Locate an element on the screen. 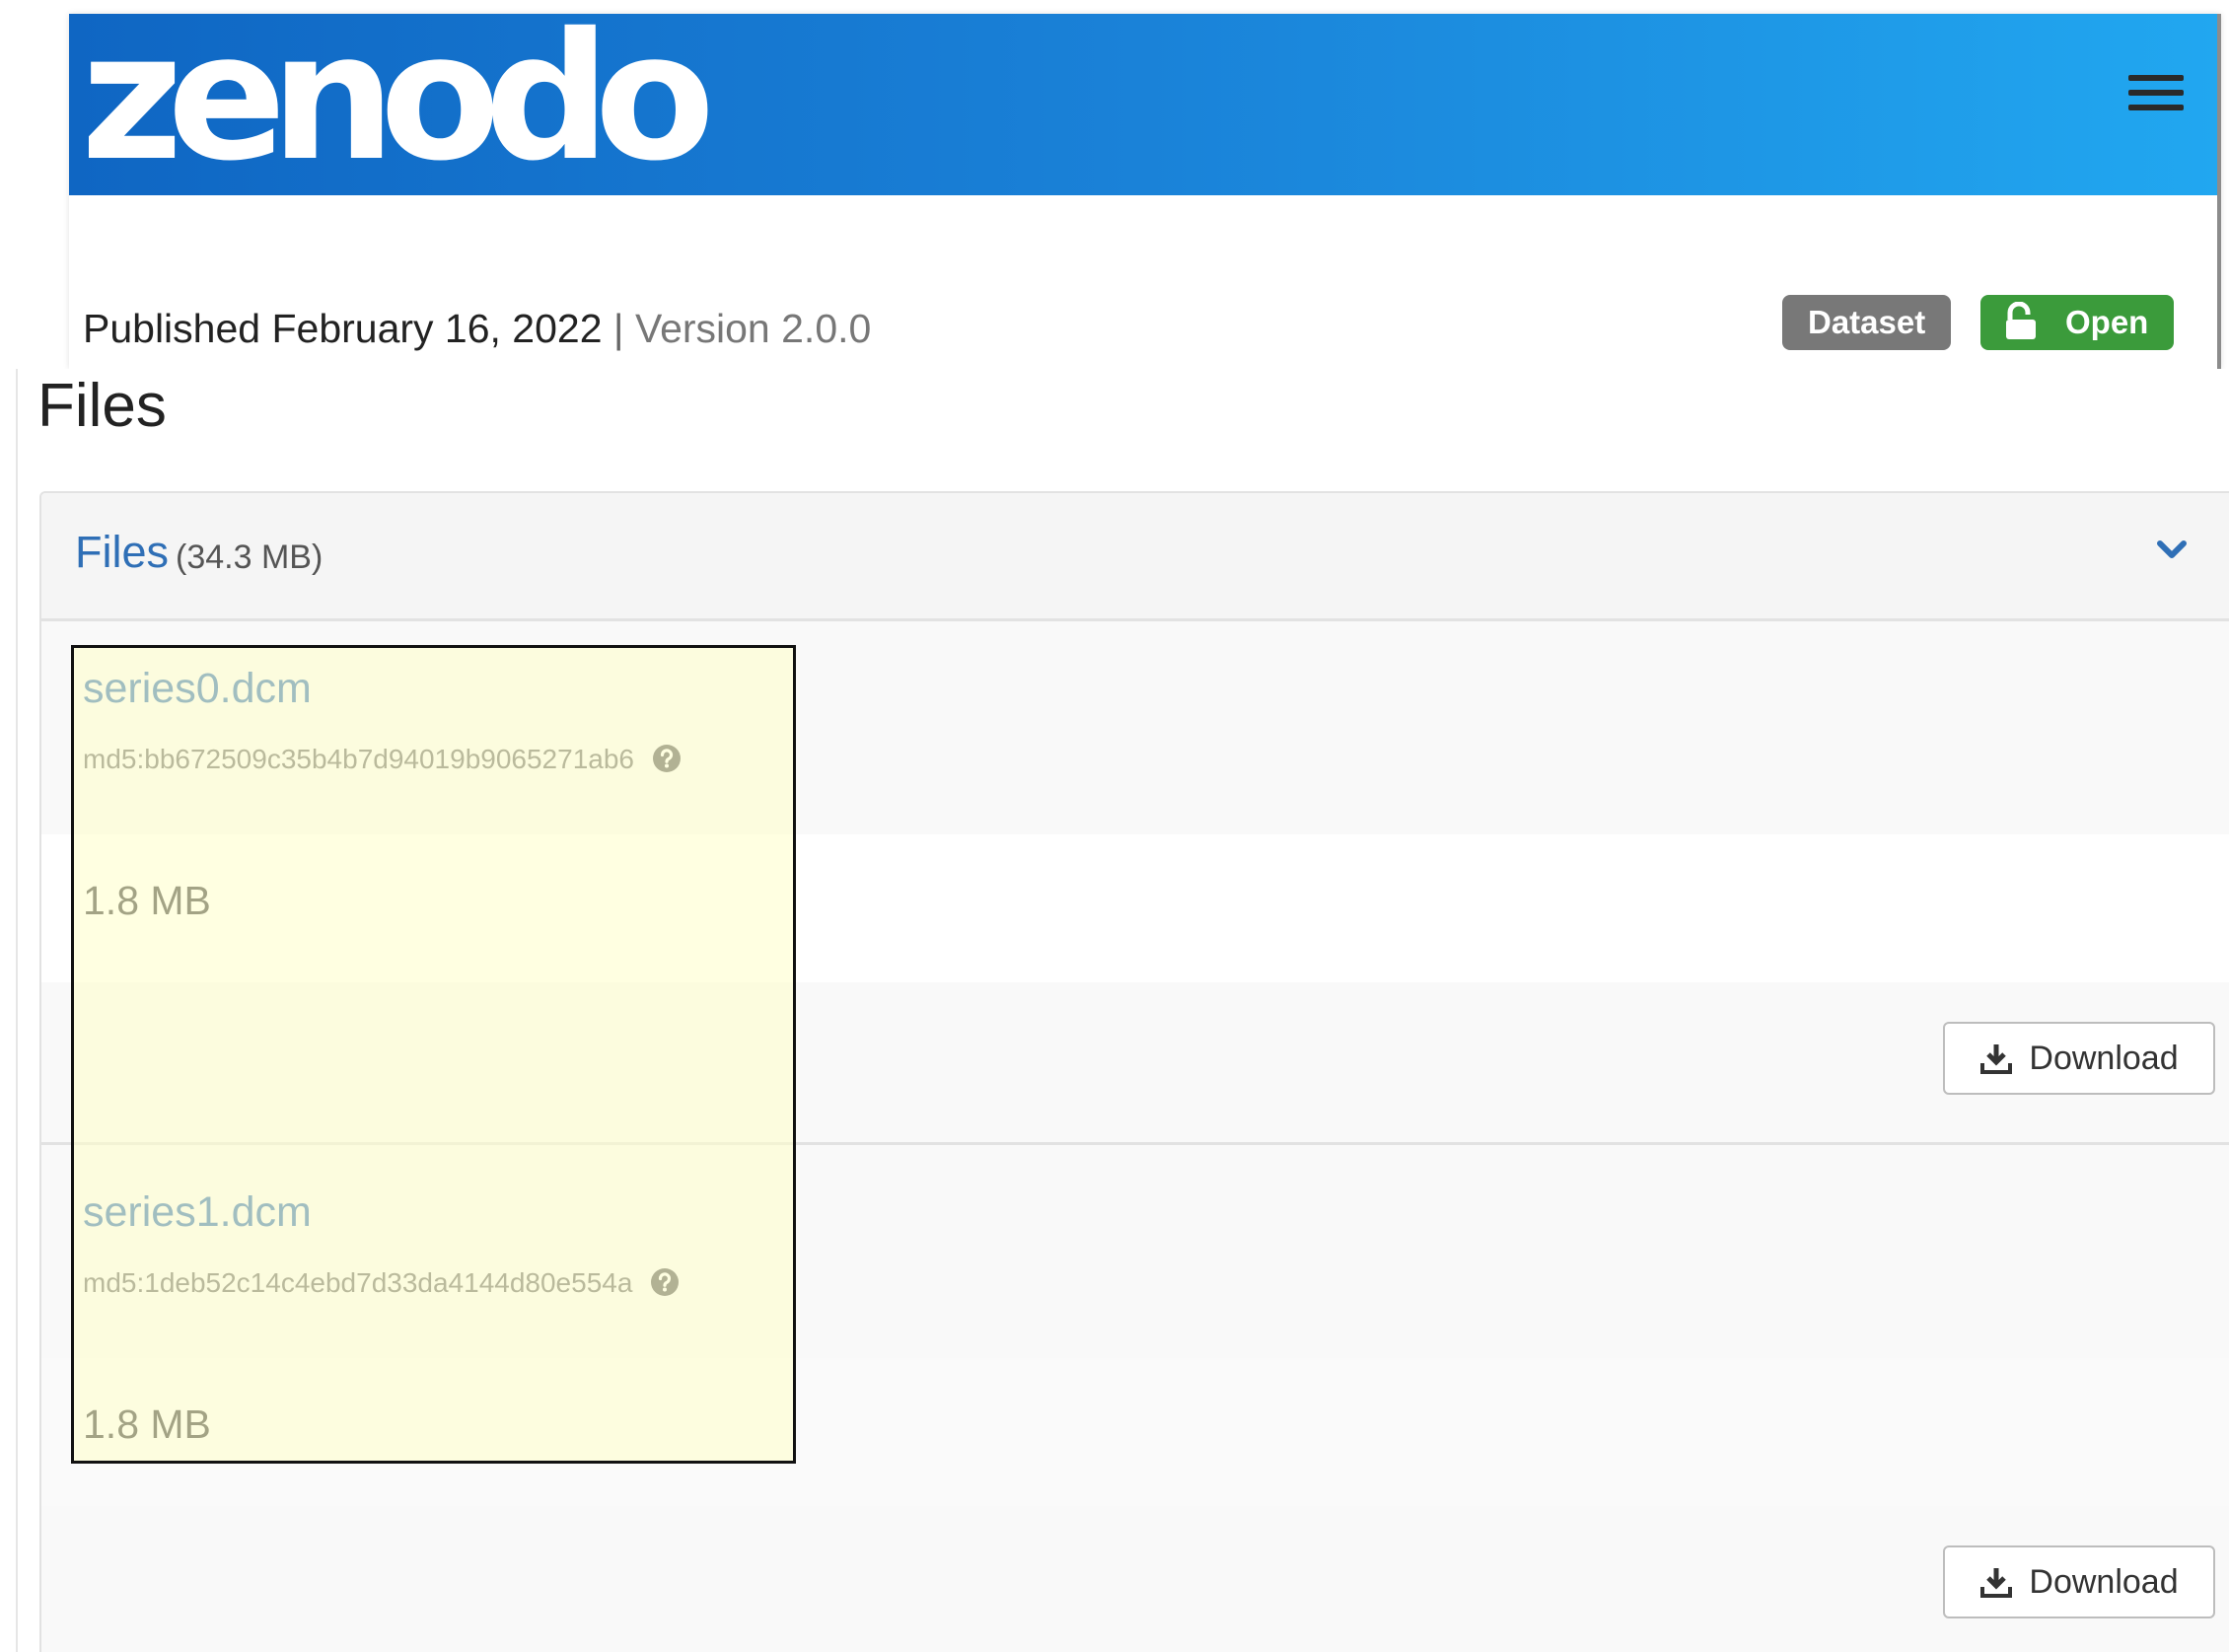 This screenshot has width=2229, height=1652. file-md5-text: md5:1deb52c14c4ebd7d33da4144d80e554a is located at coordinates (358, 1283).